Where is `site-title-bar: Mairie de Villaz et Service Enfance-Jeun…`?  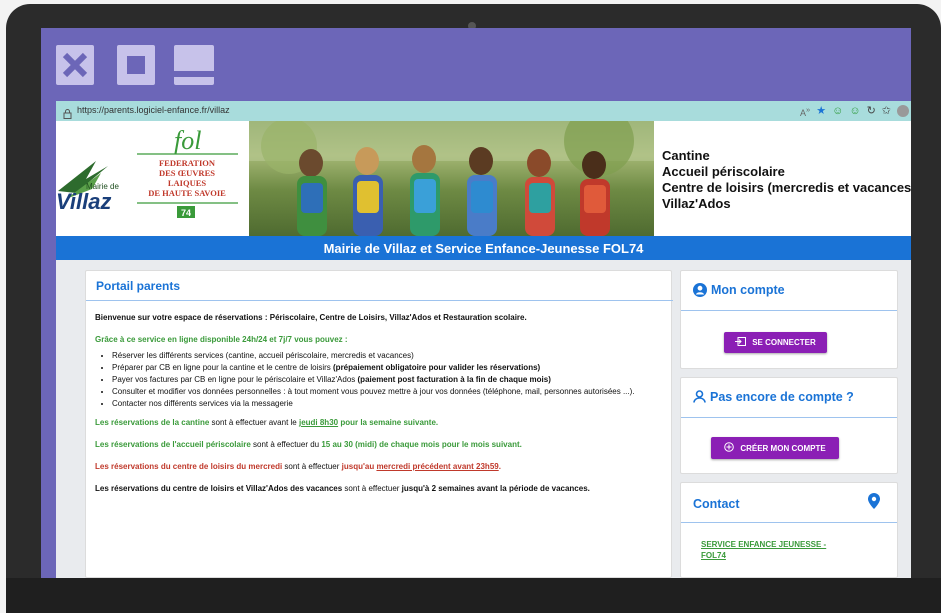 site-title-bar: Mairie de Villaz et Service Enfance-Jeun… is located at coordinates (483, 248).